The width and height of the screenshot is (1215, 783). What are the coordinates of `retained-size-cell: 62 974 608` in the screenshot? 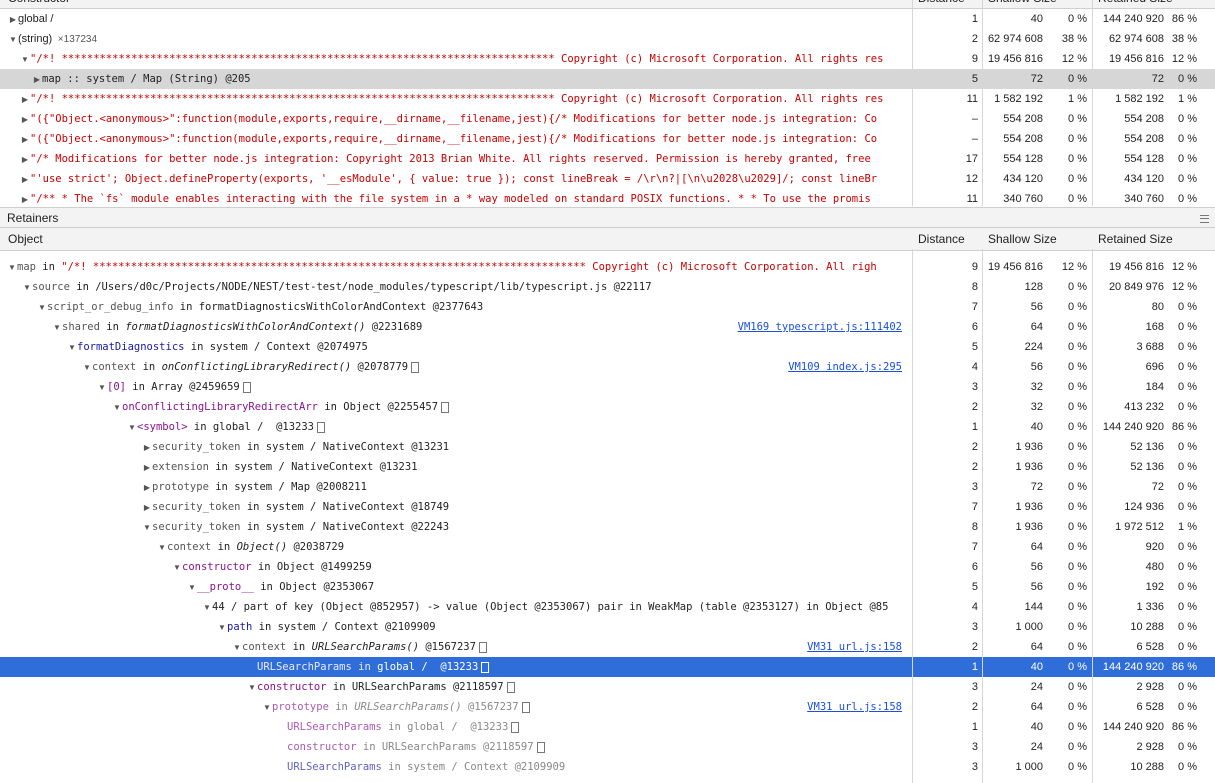 It's located at (1136, 39).